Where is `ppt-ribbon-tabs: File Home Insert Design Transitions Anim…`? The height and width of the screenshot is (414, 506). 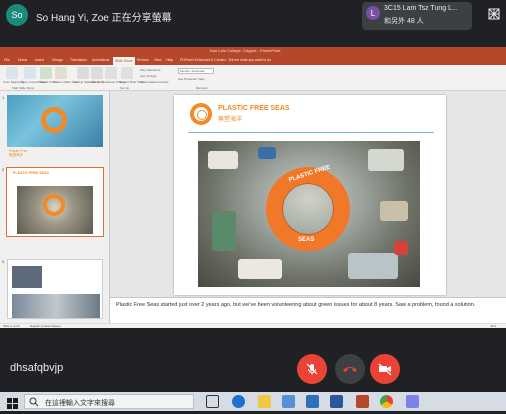 ppt-ribbon-tabs: File Home Insert Design Transitions Anim… is located at coordinates (253, 61).